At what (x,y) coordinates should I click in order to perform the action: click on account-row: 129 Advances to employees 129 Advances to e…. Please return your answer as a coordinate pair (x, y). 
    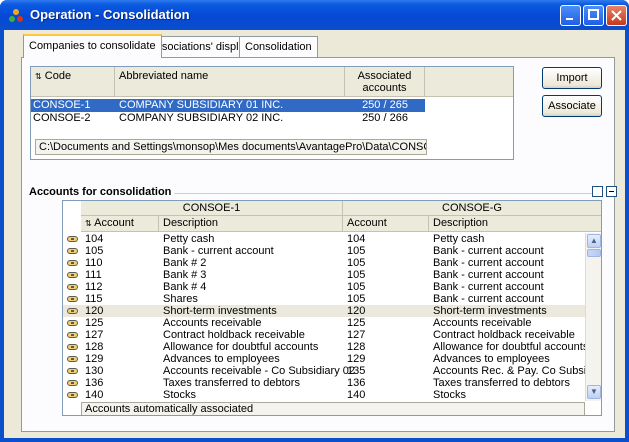
    Looking at the image, I should click on (324, 359).